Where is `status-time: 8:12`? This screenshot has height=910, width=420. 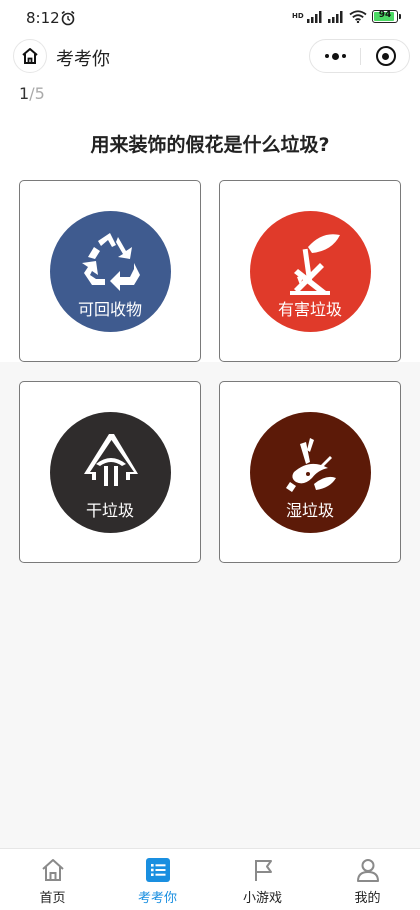 status-time: 8:12 is located at coordinates (43, 18).